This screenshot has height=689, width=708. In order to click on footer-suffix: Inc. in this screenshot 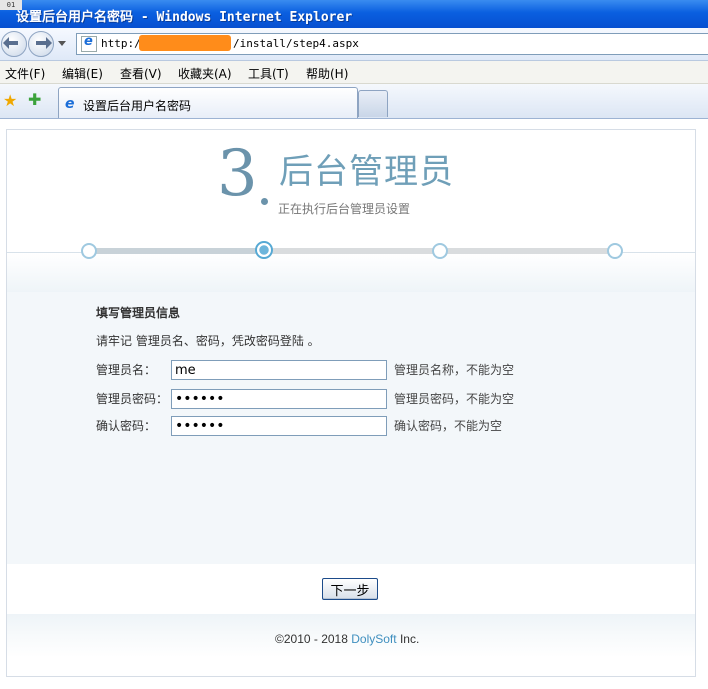, I will do `click(409, 639)`.